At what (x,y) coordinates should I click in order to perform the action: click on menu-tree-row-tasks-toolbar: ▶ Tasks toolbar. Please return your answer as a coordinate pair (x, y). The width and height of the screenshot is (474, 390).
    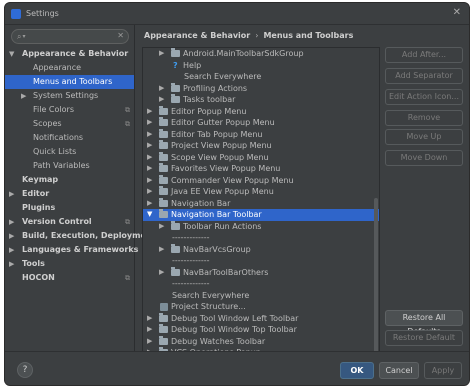
    Looking at the image, I should click on (261, 100).